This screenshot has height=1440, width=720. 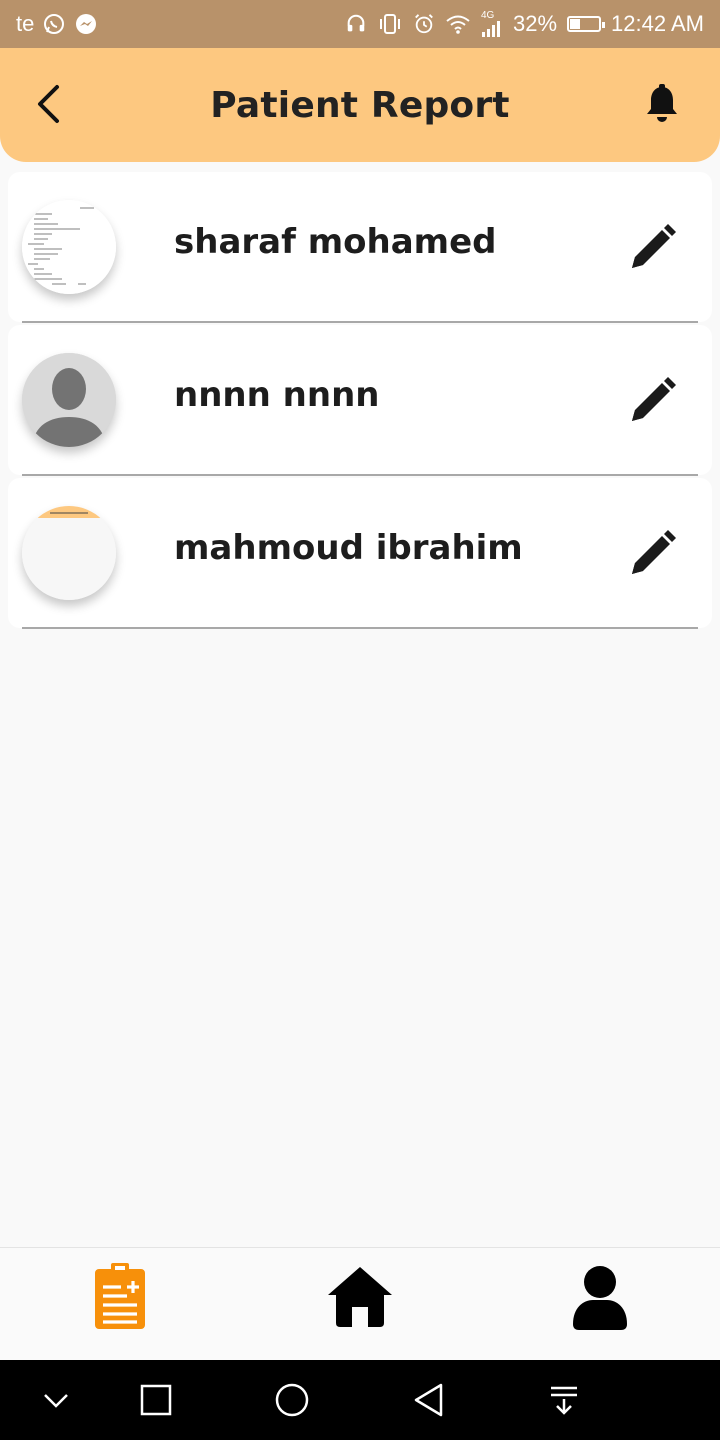 I want to click on notifications-button, so click(x=662, y=104).